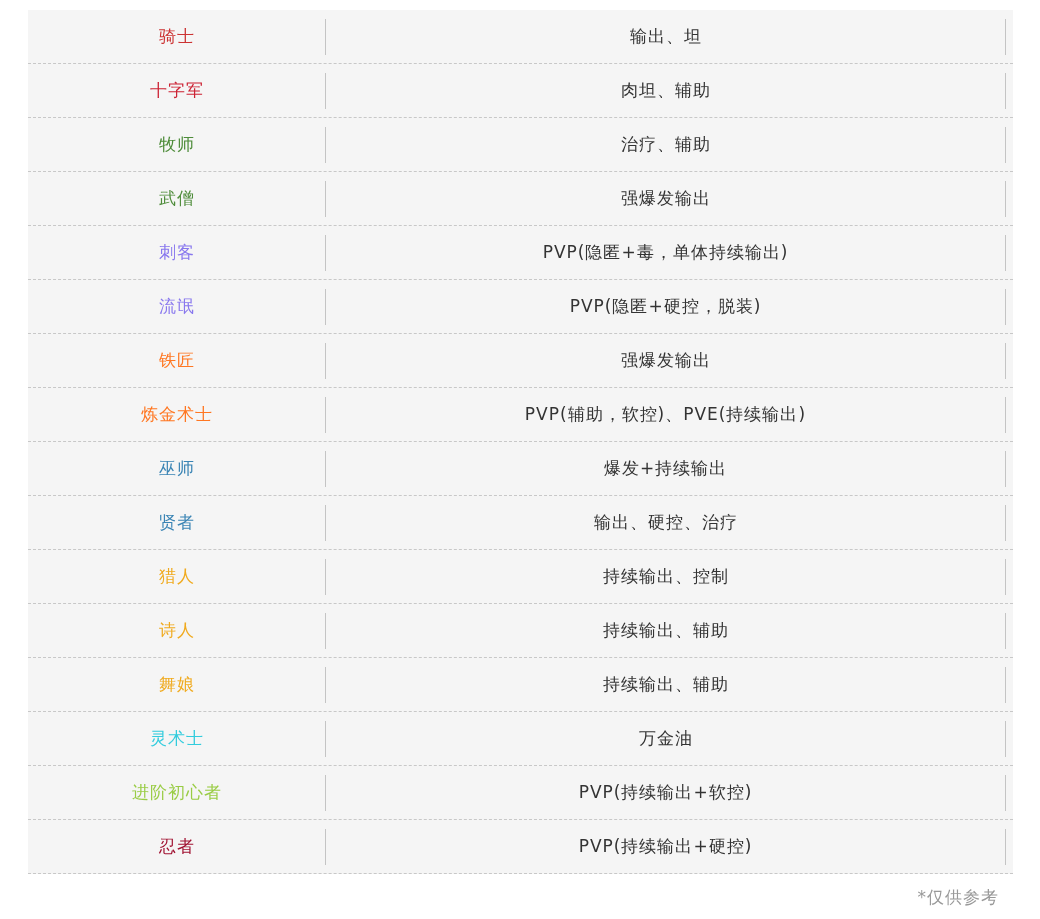 The height and width of the screenshot is (919, 1040). I want to click on role-cell: PVP(辅助，软控)、PVE(持续输出), so click(666, 414).